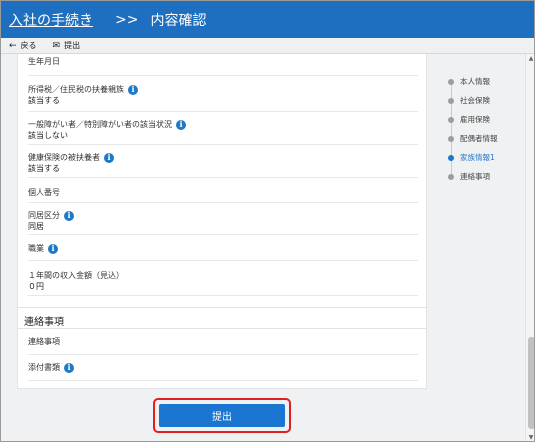 This screenshot has height=442, width=535. What do you see at coordinates (44, 61) in the screenshot?
I see `field-label: 生年月日` at bounding box center [44, 61].